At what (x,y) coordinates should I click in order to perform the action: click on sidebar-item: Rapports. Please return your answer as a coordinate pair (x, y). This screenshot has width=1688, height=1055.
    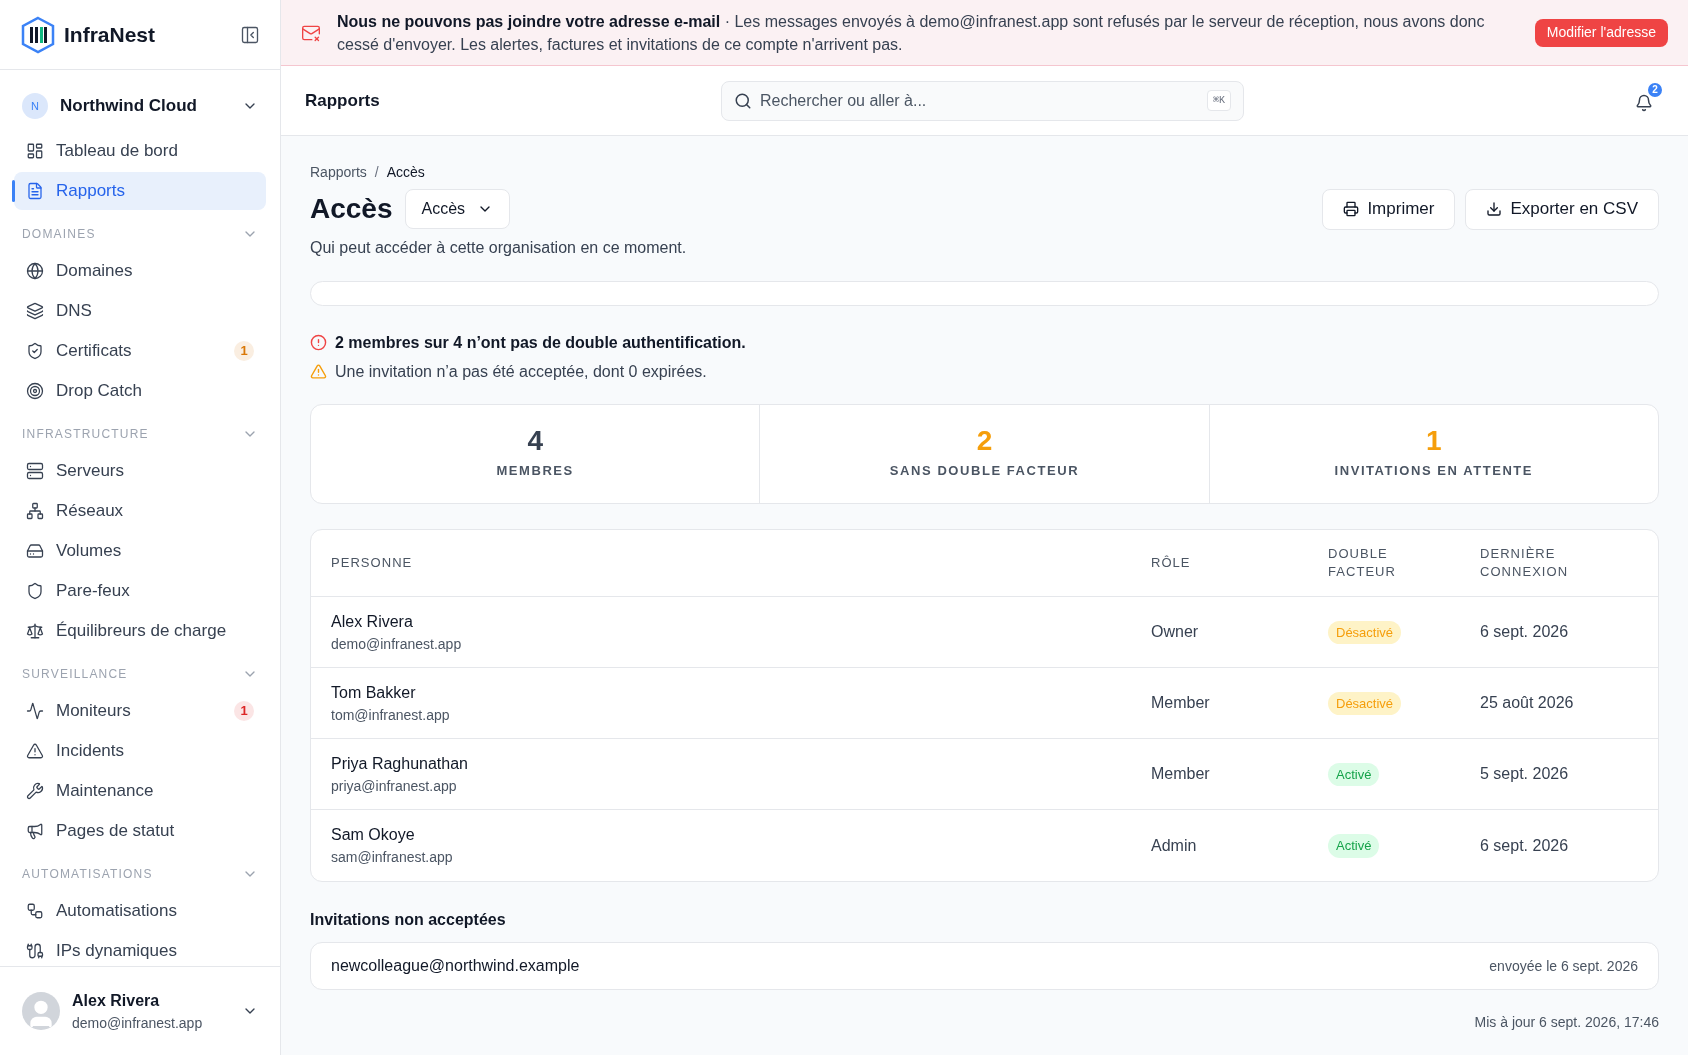
    Looking at the image, I should click on (140, 191).